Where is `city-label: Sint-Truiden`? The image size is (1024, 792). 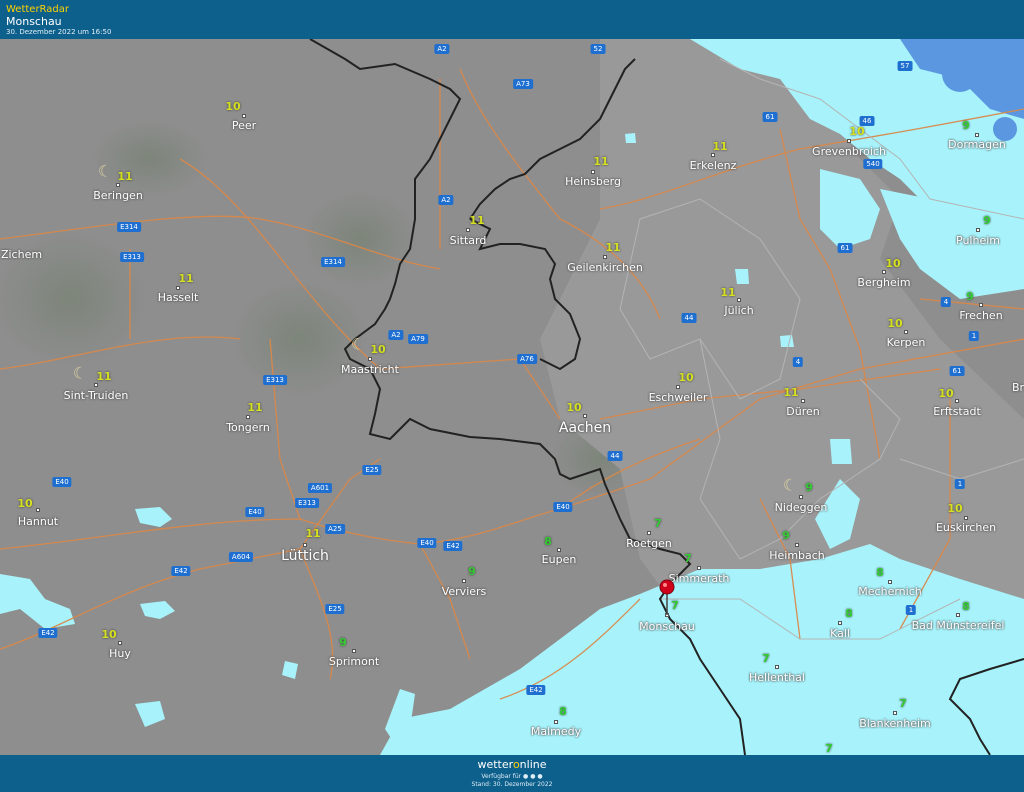
city-label: Sint-Truiden is located at coordinates (96, 395).